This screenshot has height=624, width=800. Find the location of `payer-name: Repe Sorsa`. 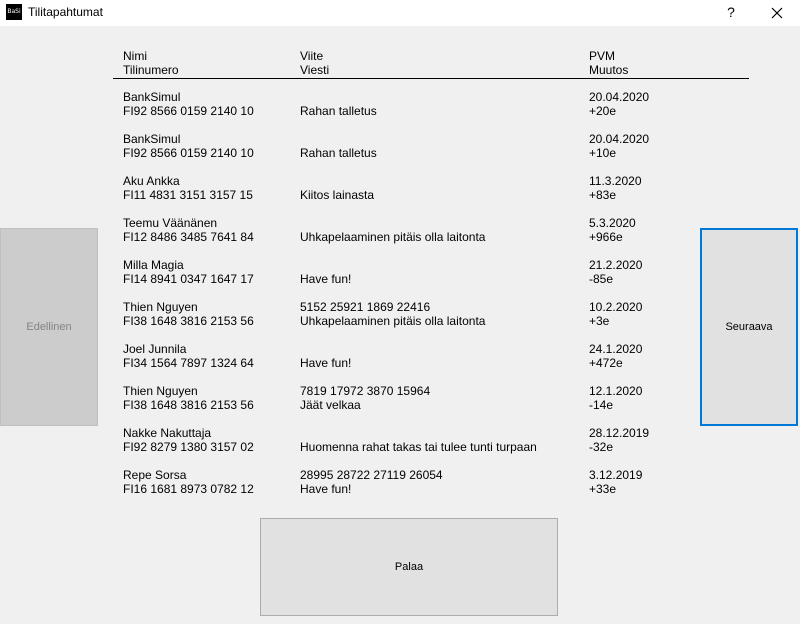

payer-name: Repe Sorsa is located at coordinates (155, 475).